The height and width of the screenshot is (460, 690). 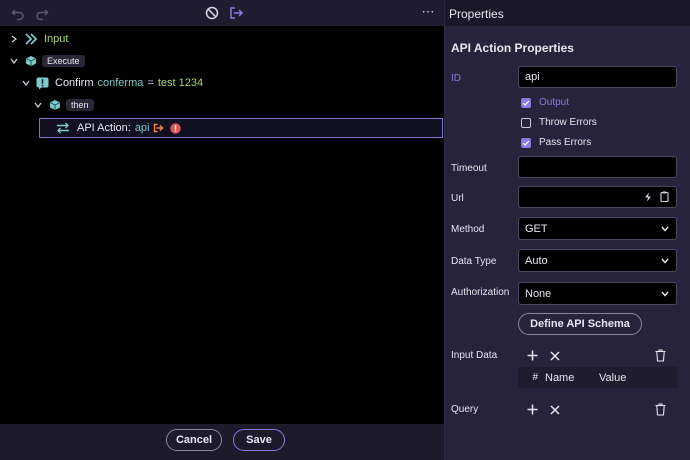 I want to click on method-select: GET, so click(x=597, y=228).